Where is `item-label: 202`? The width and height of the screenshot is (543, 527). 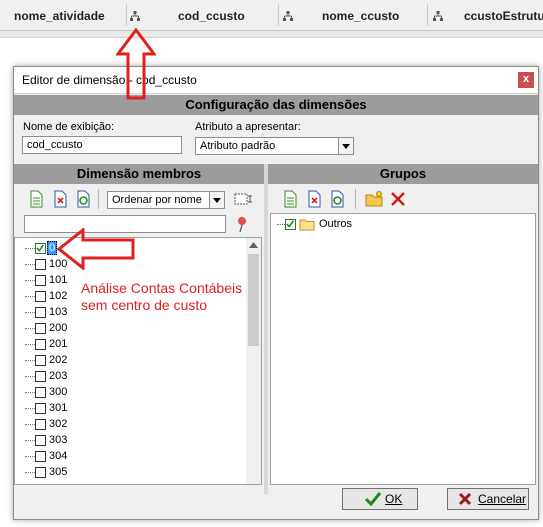
item-label: 202 is located at coordinates (58, 360).